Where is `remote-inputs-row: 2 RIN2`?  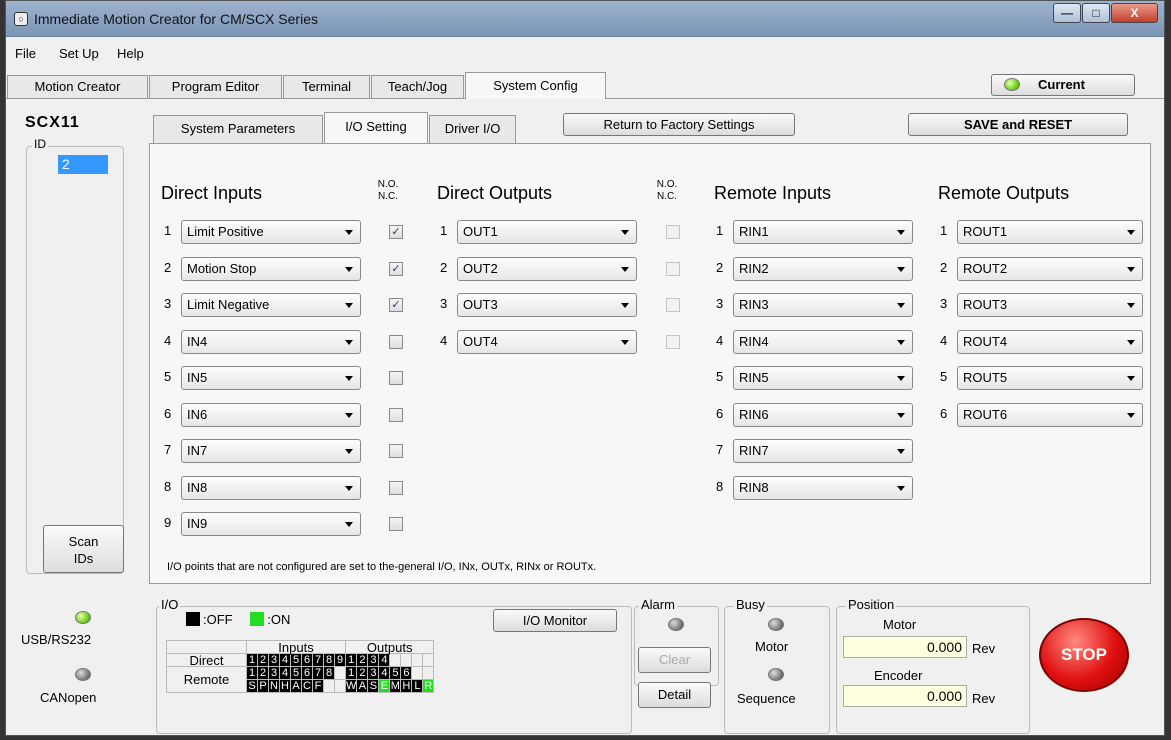 remote-inputs-row: 2 RIN2 is located at coordinates (816, 268).